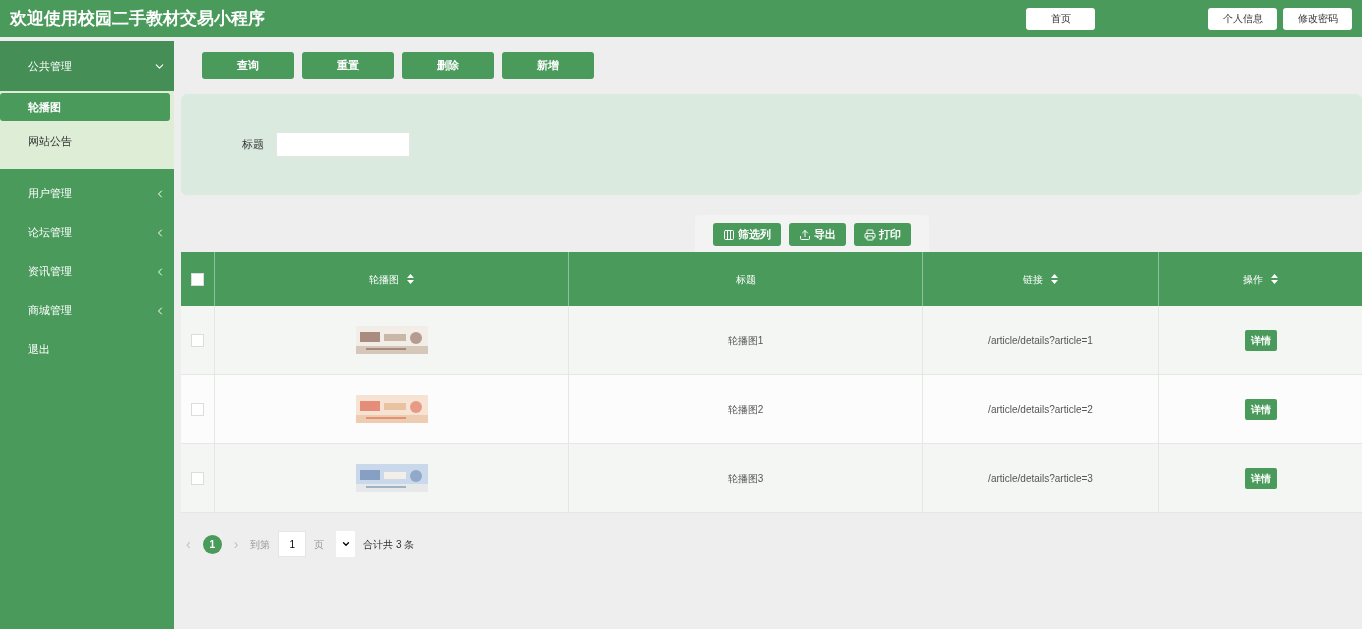 This screenshot has height=629, width=1362. I want to click on action-button: 查询, so click(248, 65).